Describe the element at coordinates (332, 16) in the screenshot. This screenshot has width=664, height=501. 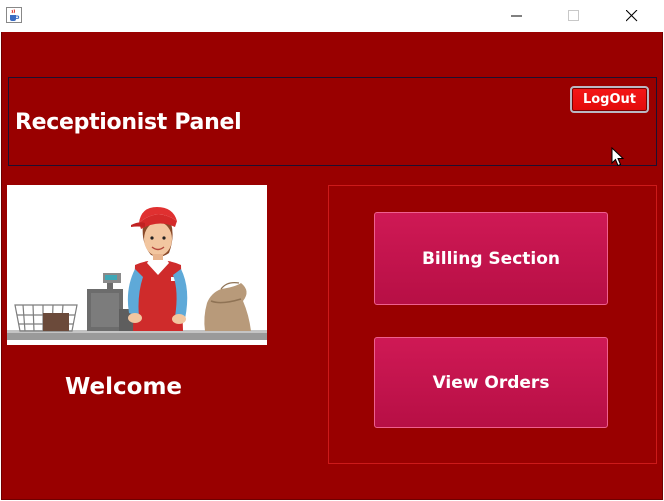
I see `window-titlebar` at that location.